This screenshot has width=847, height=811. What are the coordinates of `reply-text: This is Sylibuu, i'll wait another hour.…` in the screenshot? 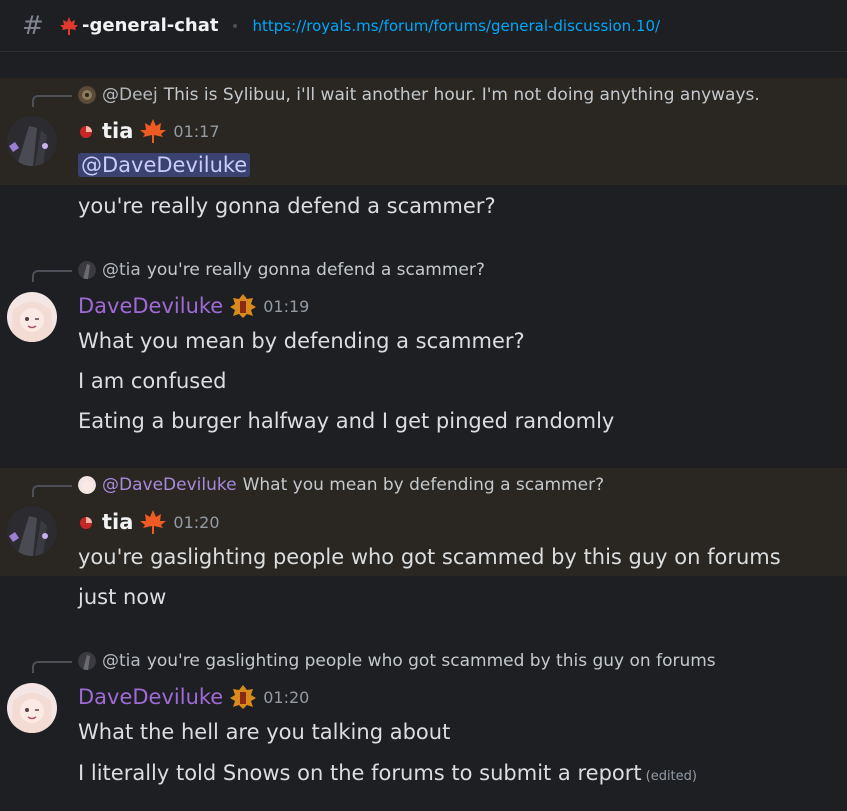 It's located at (461, 95).